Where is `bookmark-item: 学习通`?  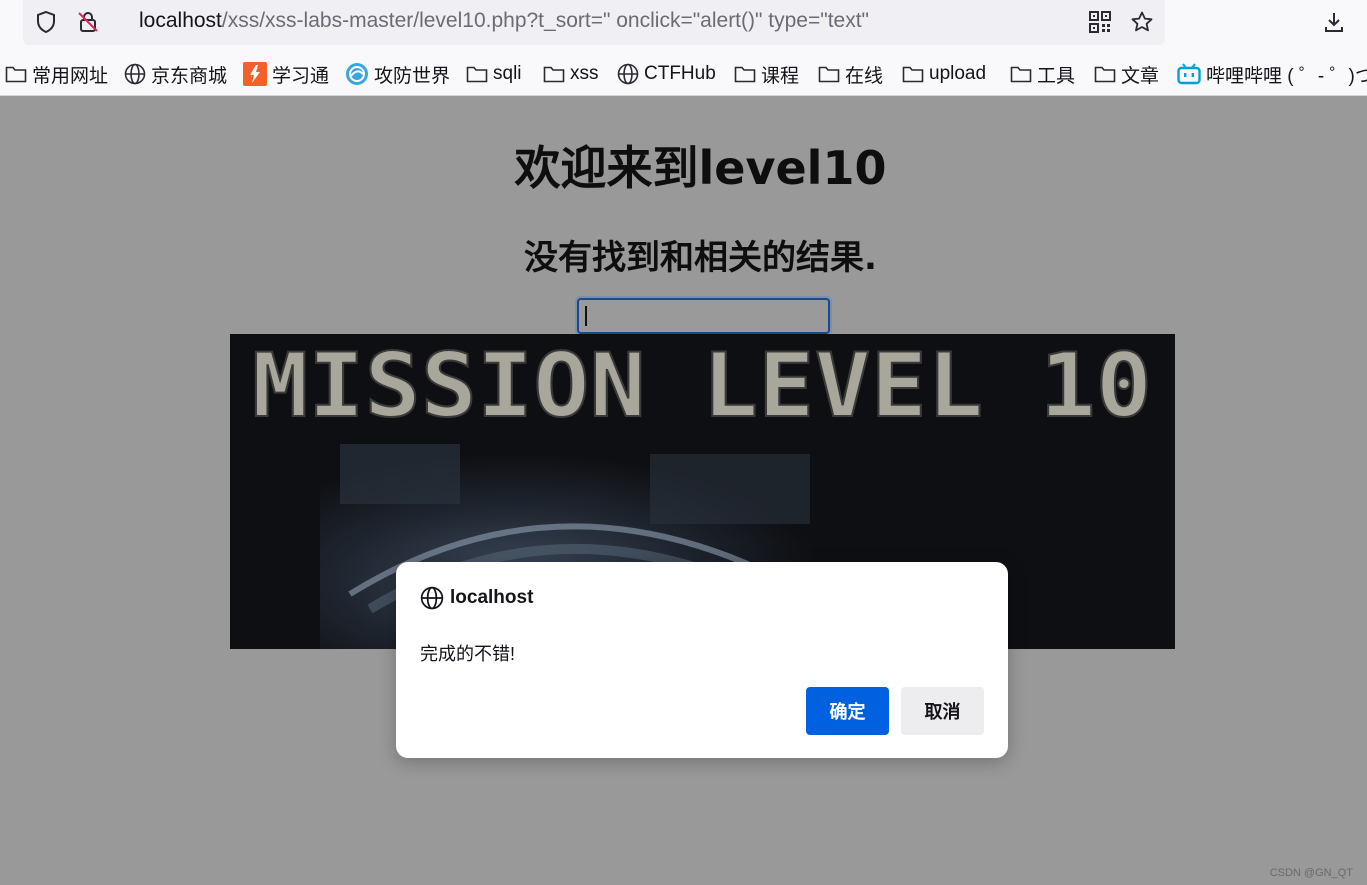 bookmark-item: 学习通 is located at coordinates (286, 74).